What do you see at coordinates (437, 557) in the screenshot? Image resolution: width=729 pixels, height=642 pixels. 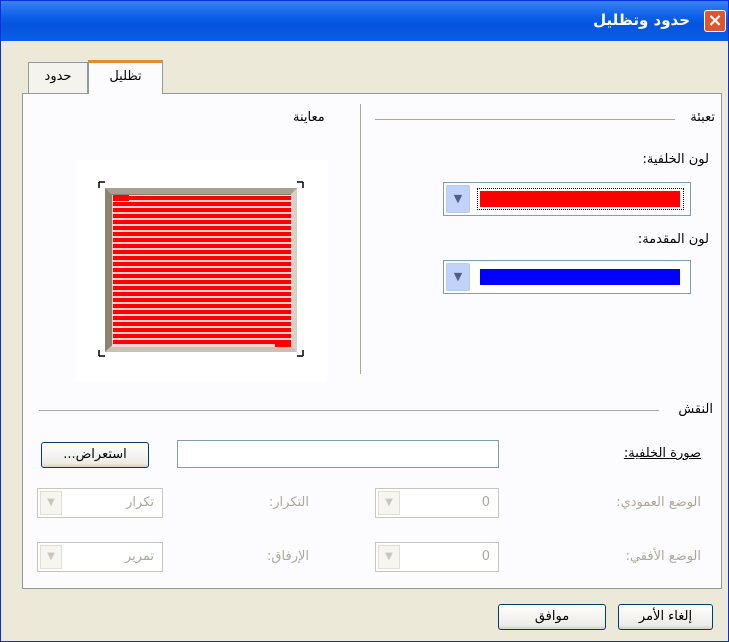 I see `horizontal-position-select: ▼ 0` at bounding box center [437, 557].